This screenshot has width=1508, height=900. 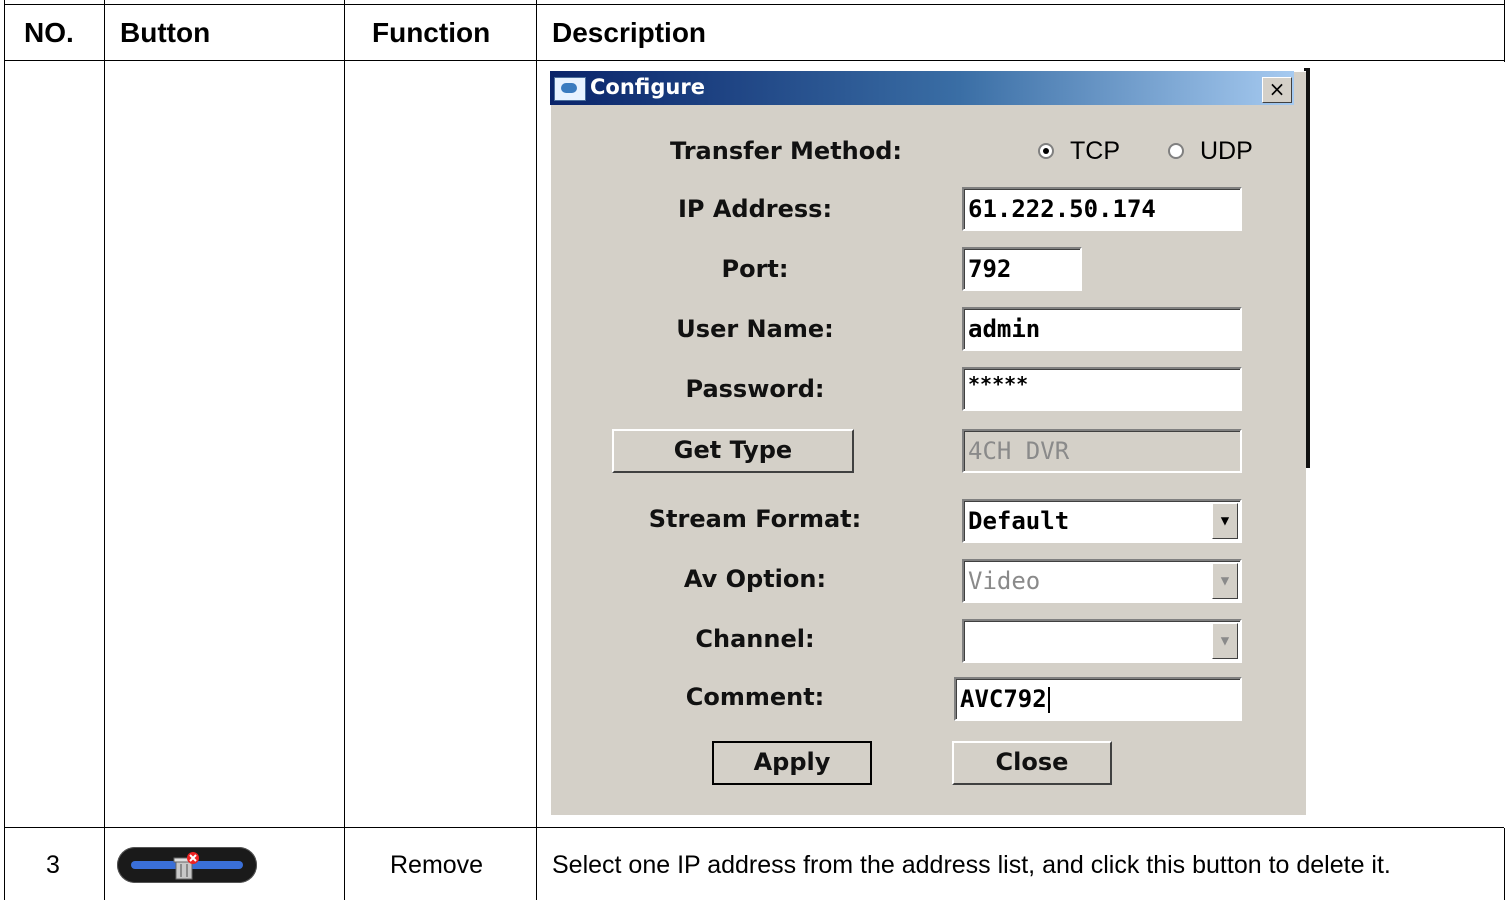 What do you see at coordinates (4, 450) in the screenshot?
I see `table-border-left` at bounding box center [4, 450].